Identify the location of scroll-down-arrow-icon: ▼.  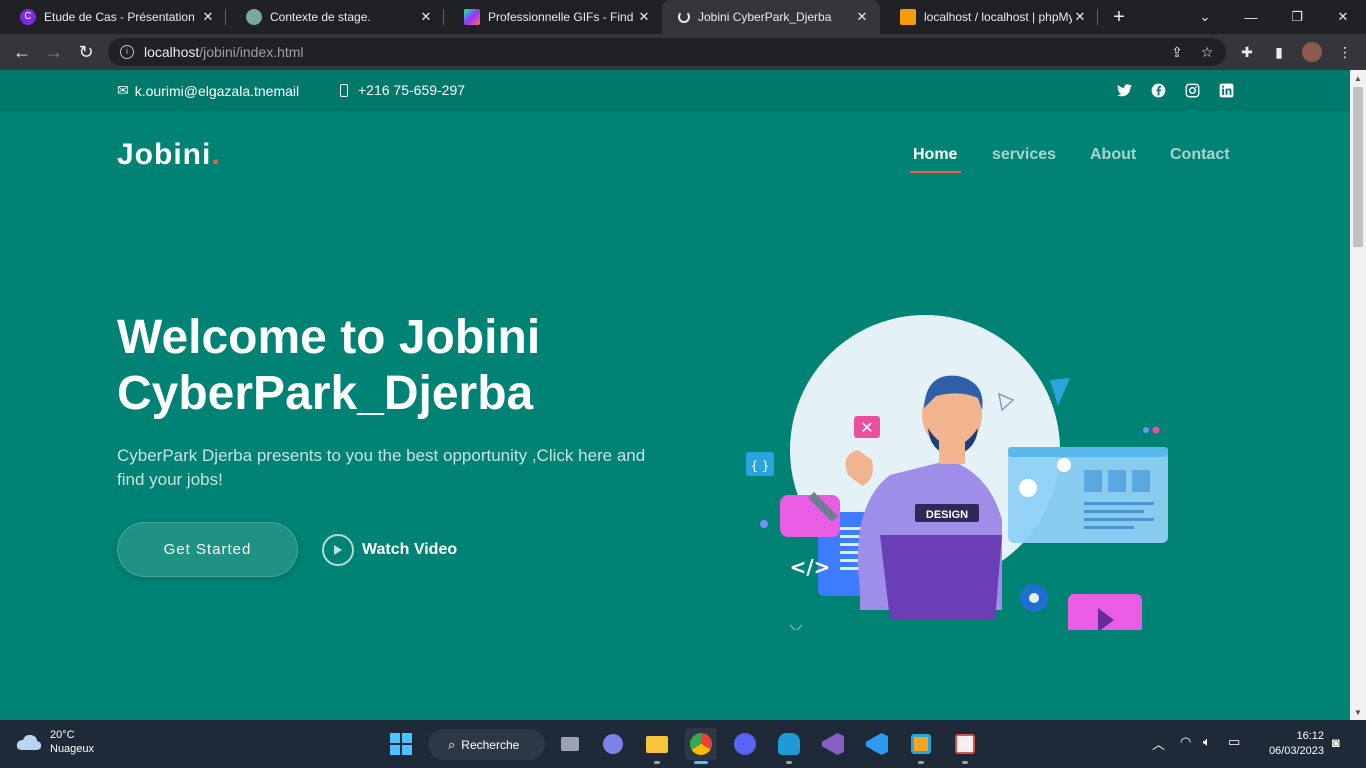
(1358, 712).